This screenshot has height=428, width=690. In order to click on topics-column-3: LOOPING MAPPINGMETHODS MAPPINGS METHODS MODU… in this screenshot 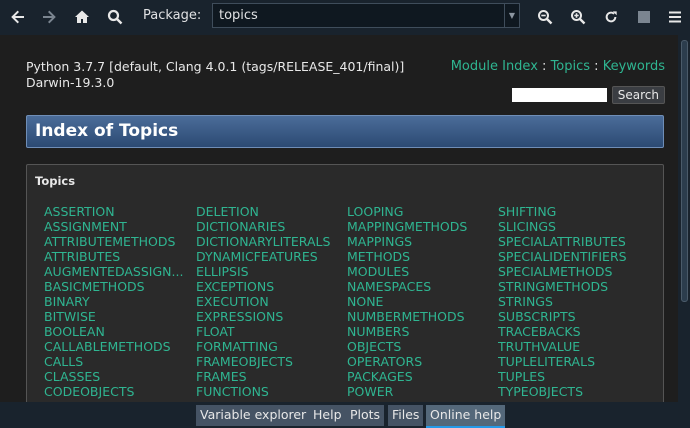, I will do `click(421, 303)`.